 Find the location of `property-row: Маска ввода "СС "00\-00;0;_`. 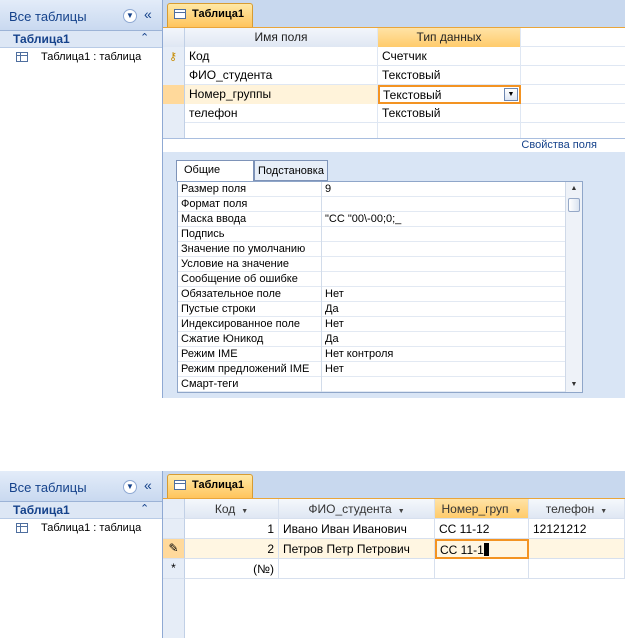

property-row: Маска ввода "СС "00\-00;0;_ is located at coordinates (380, 219).